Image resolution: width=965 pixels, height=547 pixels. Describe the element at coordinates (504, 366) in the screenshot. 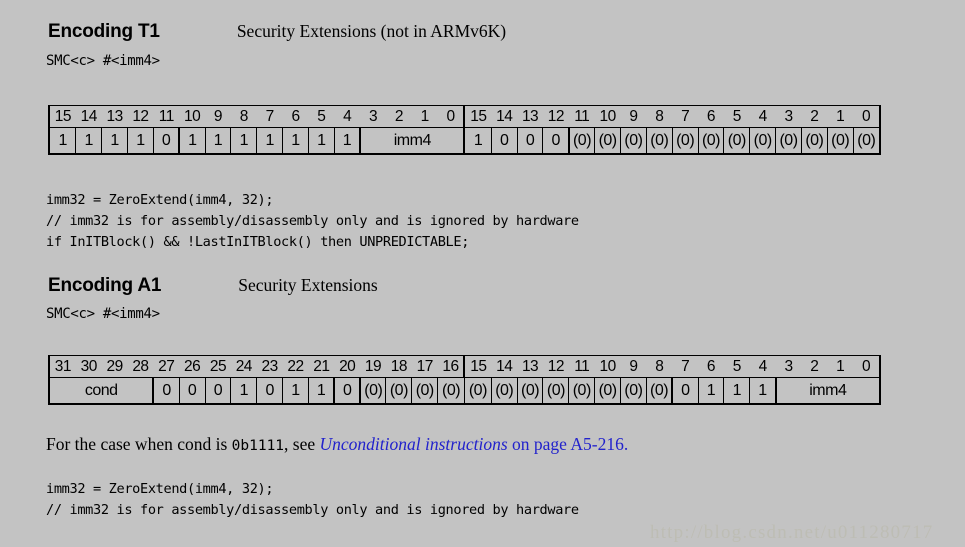

I see `encoding-a1-bitnum-14: 14` at that location.